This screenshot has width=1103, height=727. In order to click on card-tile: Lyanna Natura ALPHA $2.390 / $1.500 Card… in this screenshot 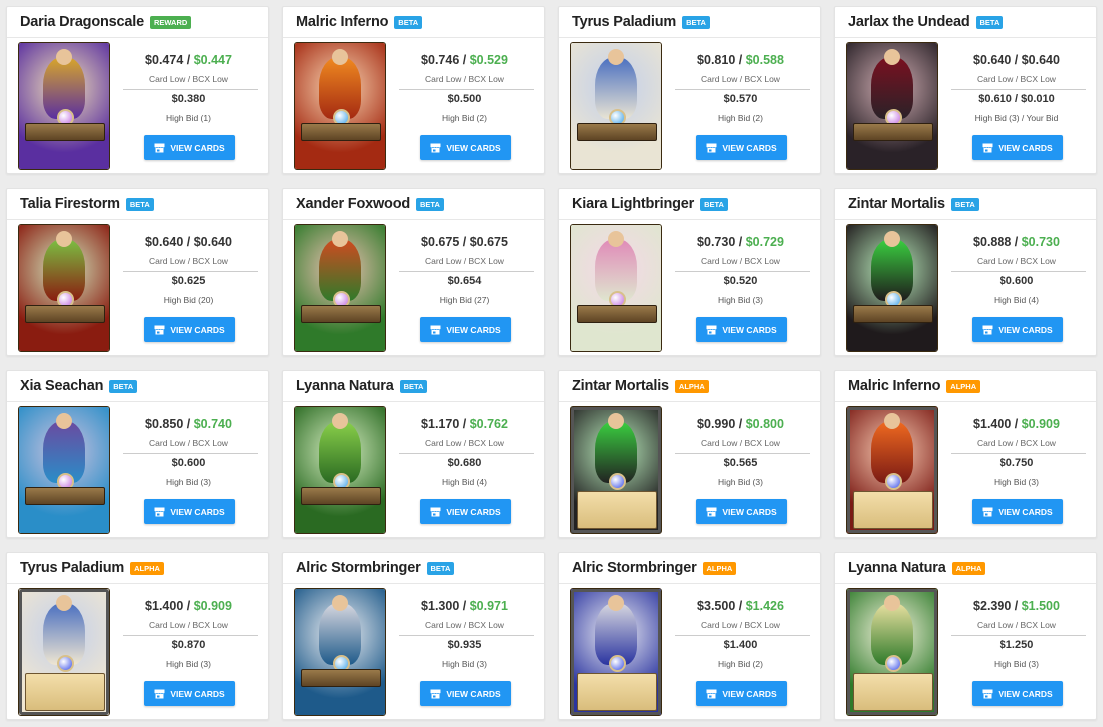, I will do `click(965, 636)`.